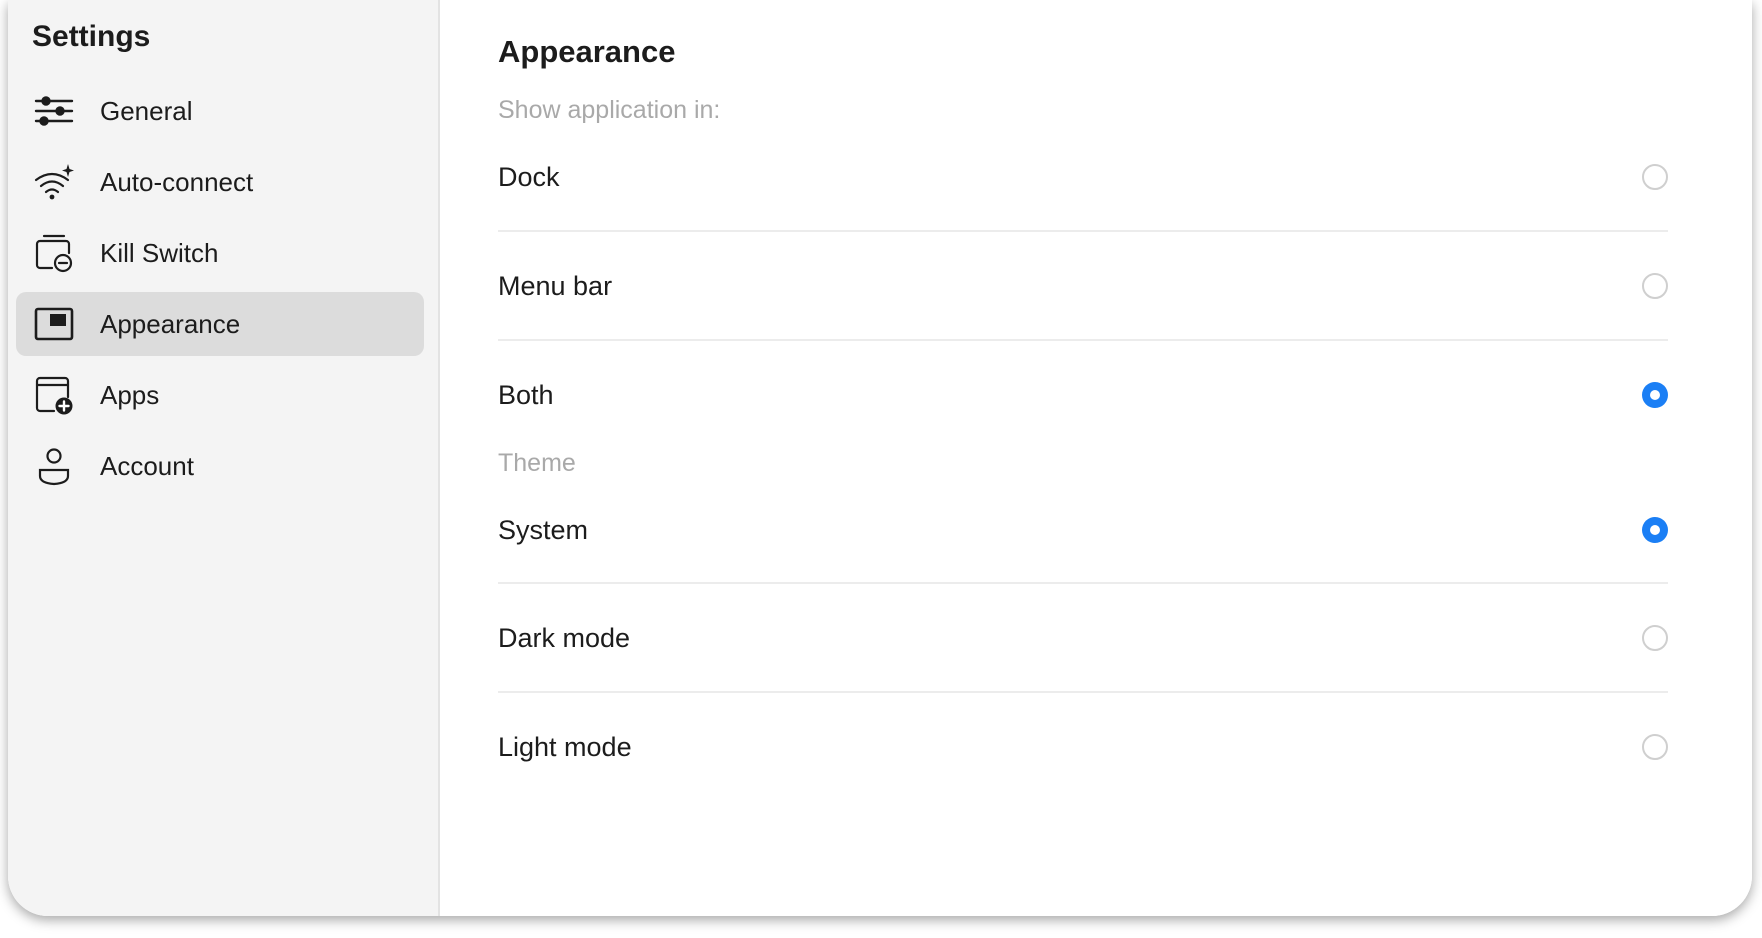  Describe the element at coordinates (564, 638) in the screenshot. I see `option-label: Dark mode` at that location.